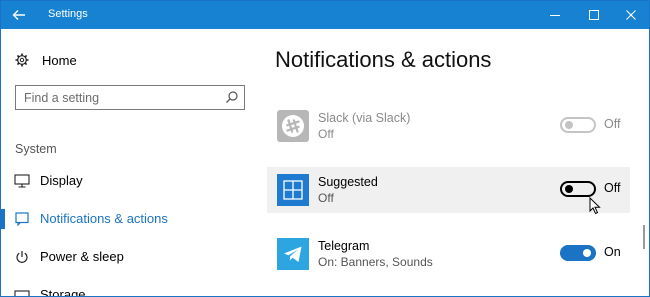  What do you see at coordinates (22, 291) in the screenshot?
I see `storage-icon` at bounding box center [22, 291].